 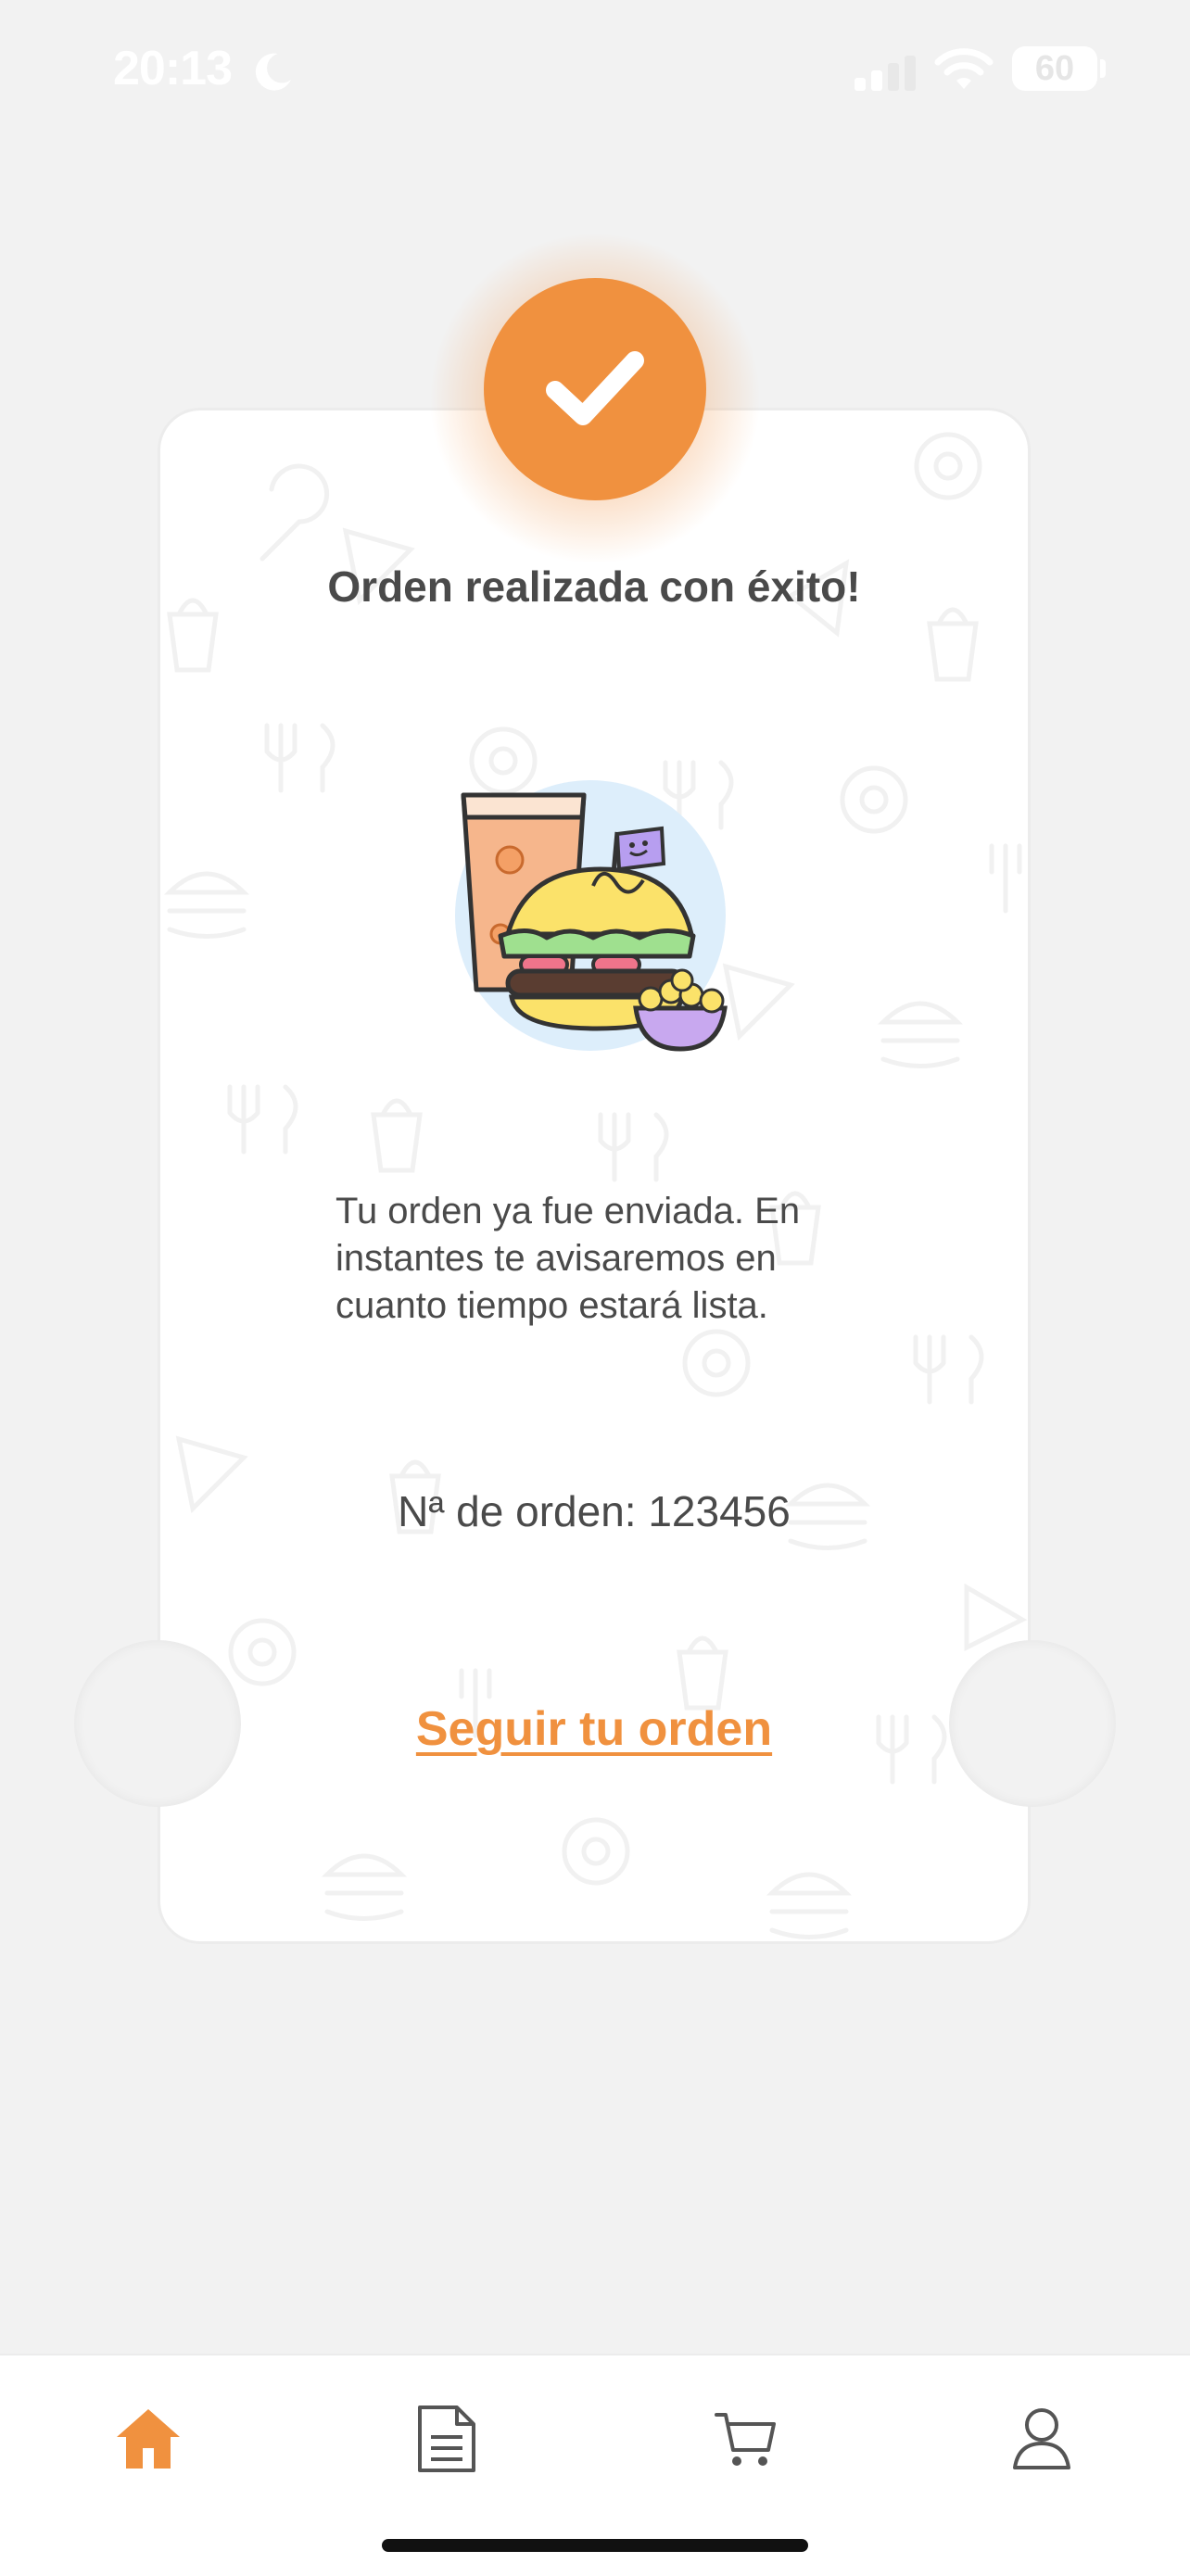 I want to click on user-icon, so click(x=1041, y=2438).